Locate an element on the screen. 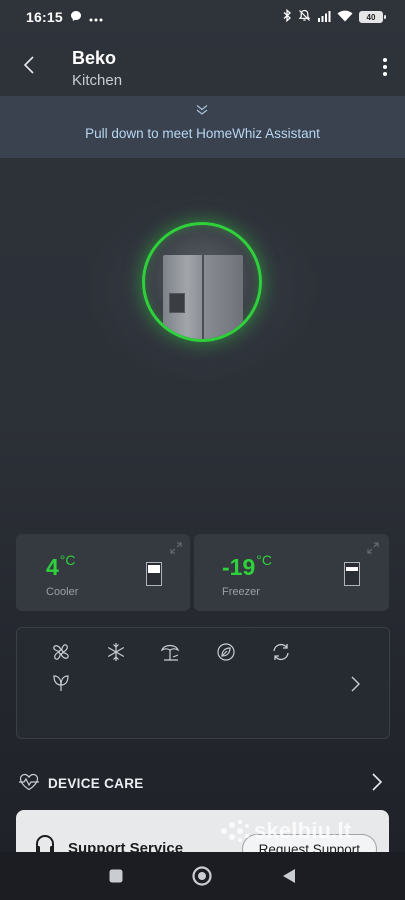 This screenshot has height=900, width=405. double-chevron-down-icon is located at coordinates (202, 110).